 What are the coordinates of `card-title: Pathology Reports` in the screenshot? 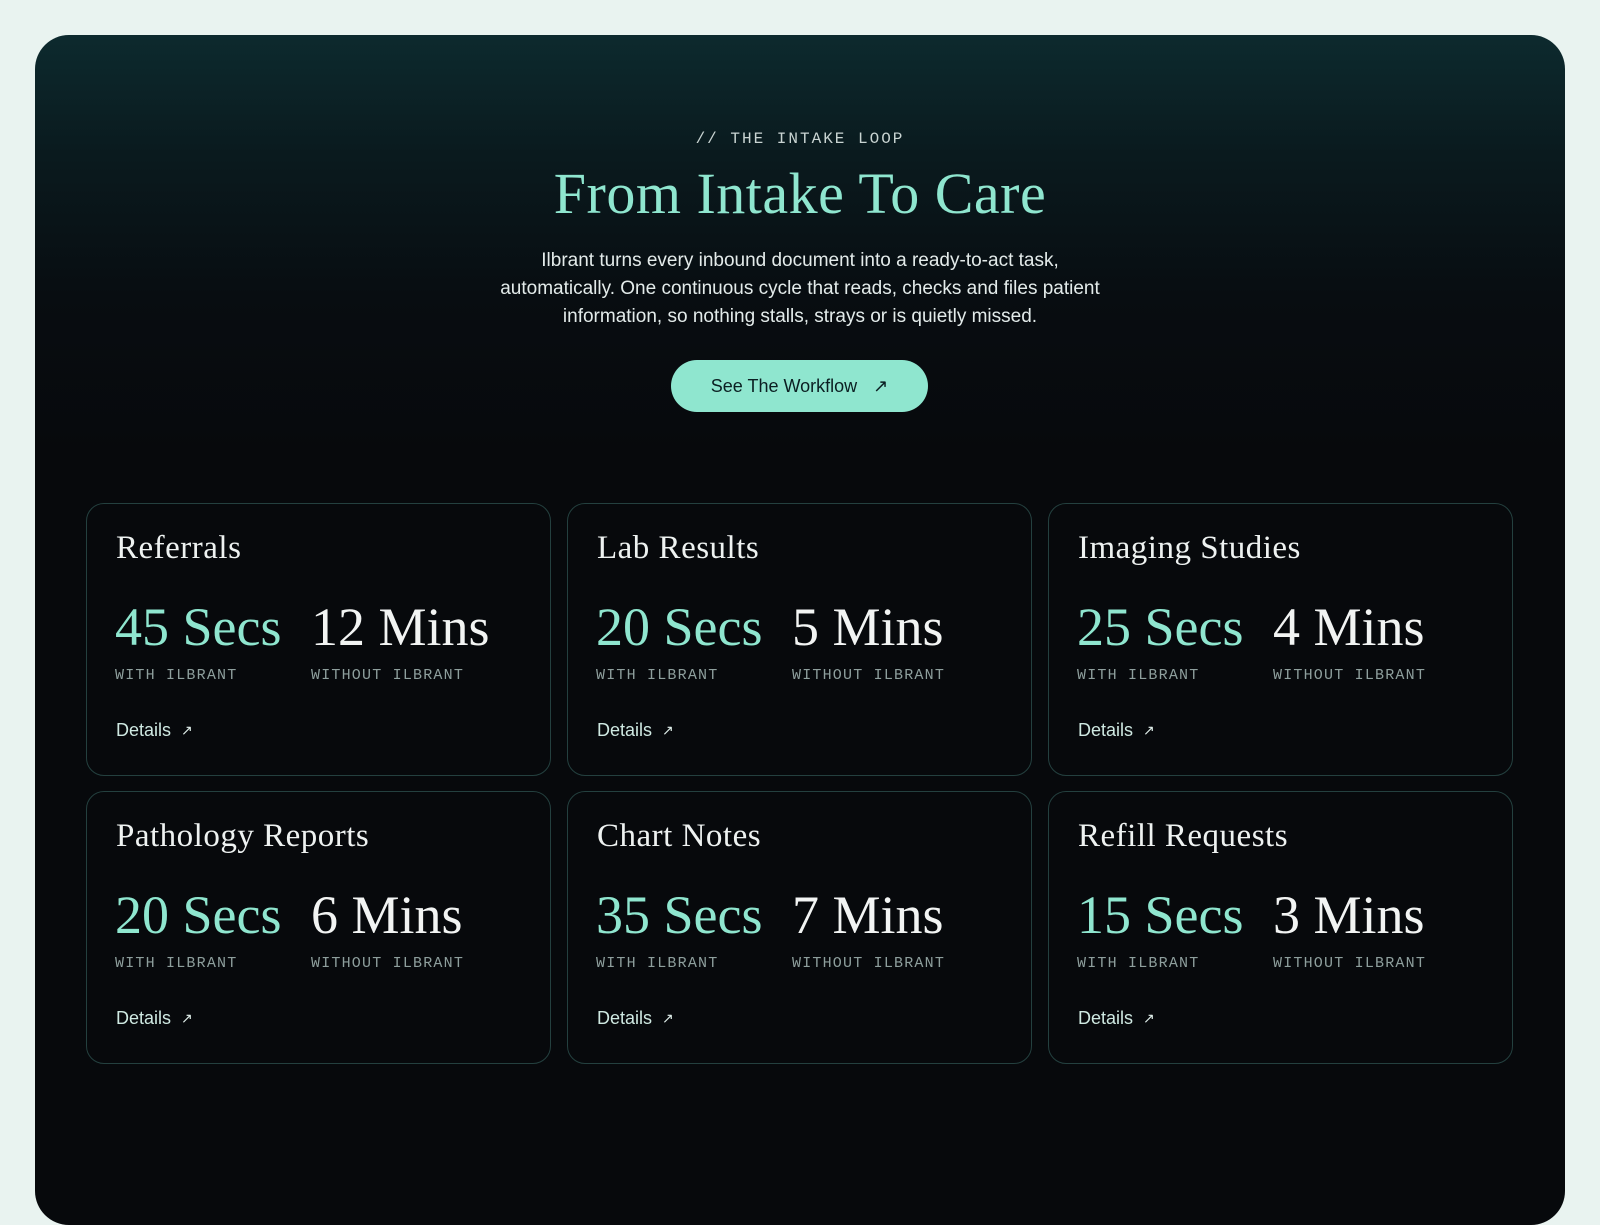 It's located at (243, 836).